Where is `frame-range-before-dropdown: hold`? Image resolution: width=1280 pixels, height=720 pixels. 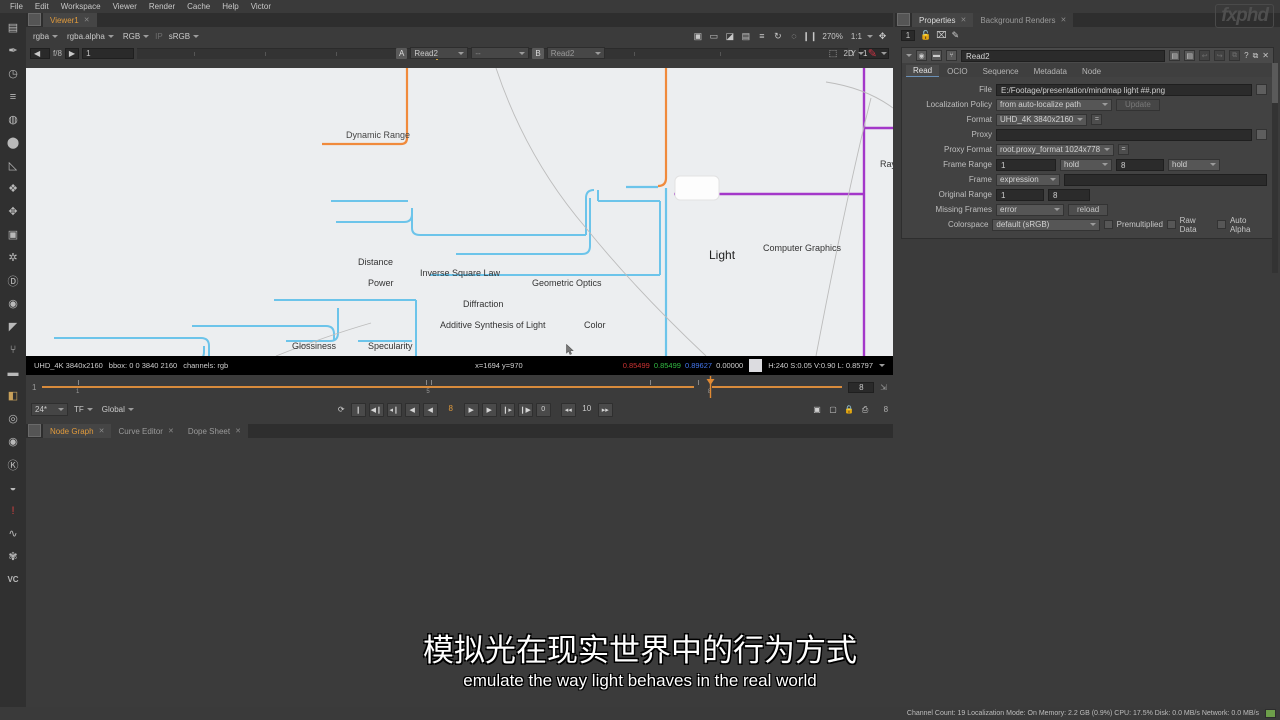 frame-range-before-dropdown: hold is located at coordinates (1086, 164).